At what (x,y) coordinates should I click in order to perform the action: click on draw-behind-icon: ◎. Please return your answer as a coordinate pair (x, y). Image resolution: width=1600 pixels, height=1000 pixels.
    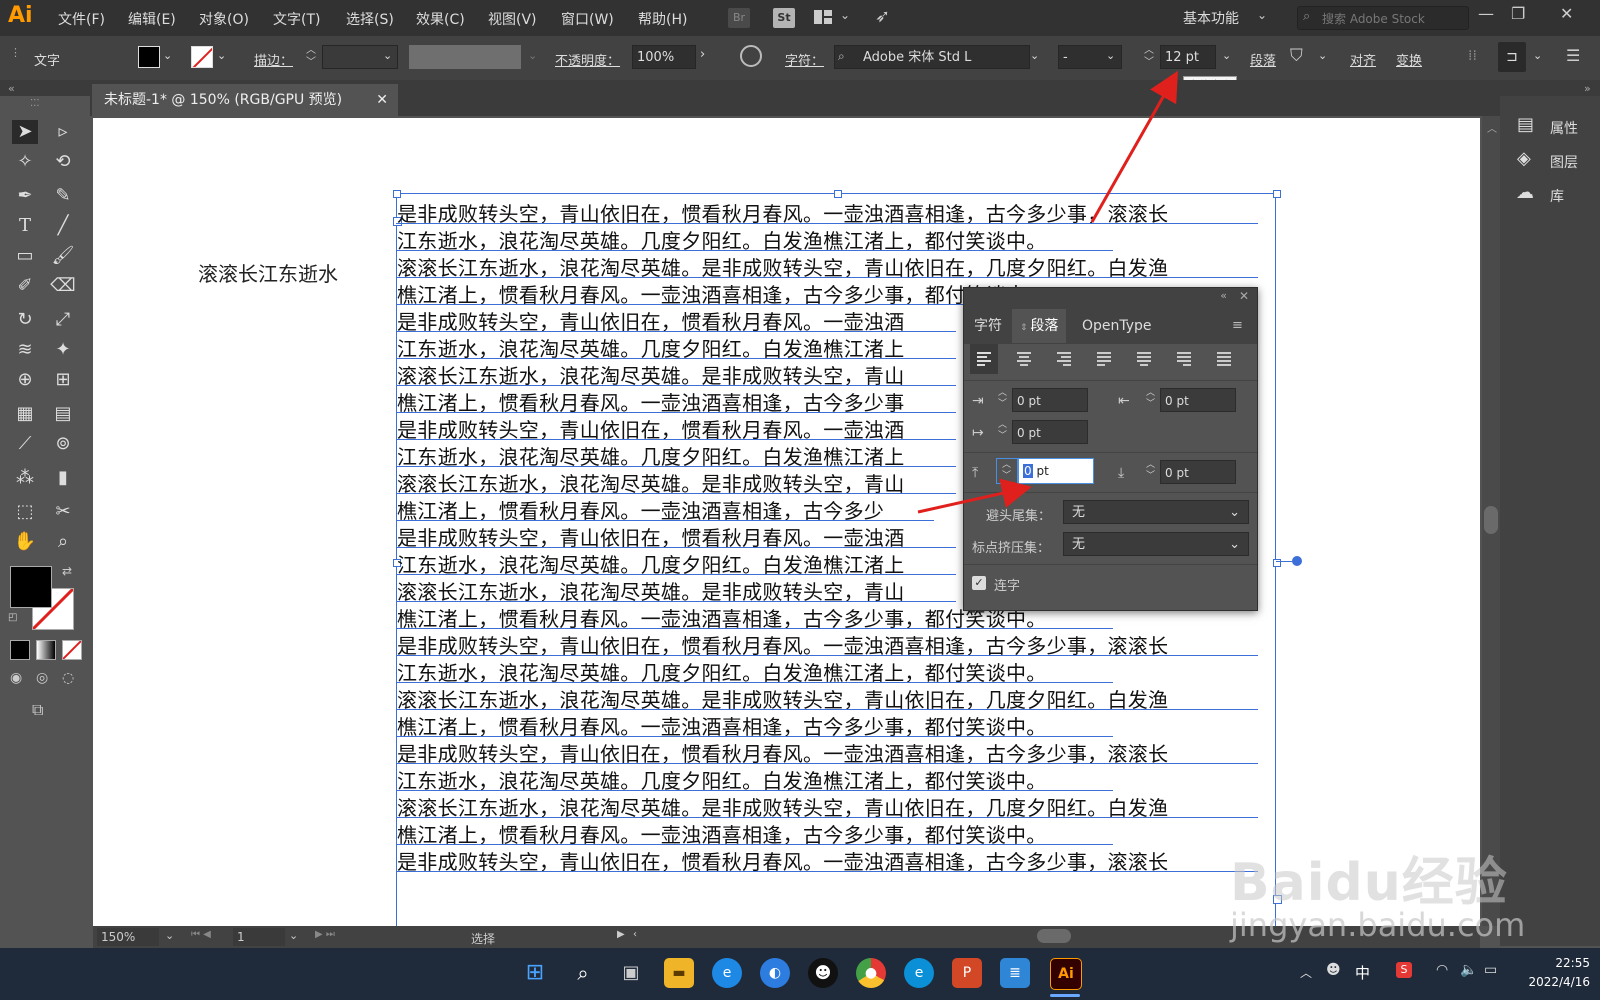
    Looking at the image, I should click on (42, 678).